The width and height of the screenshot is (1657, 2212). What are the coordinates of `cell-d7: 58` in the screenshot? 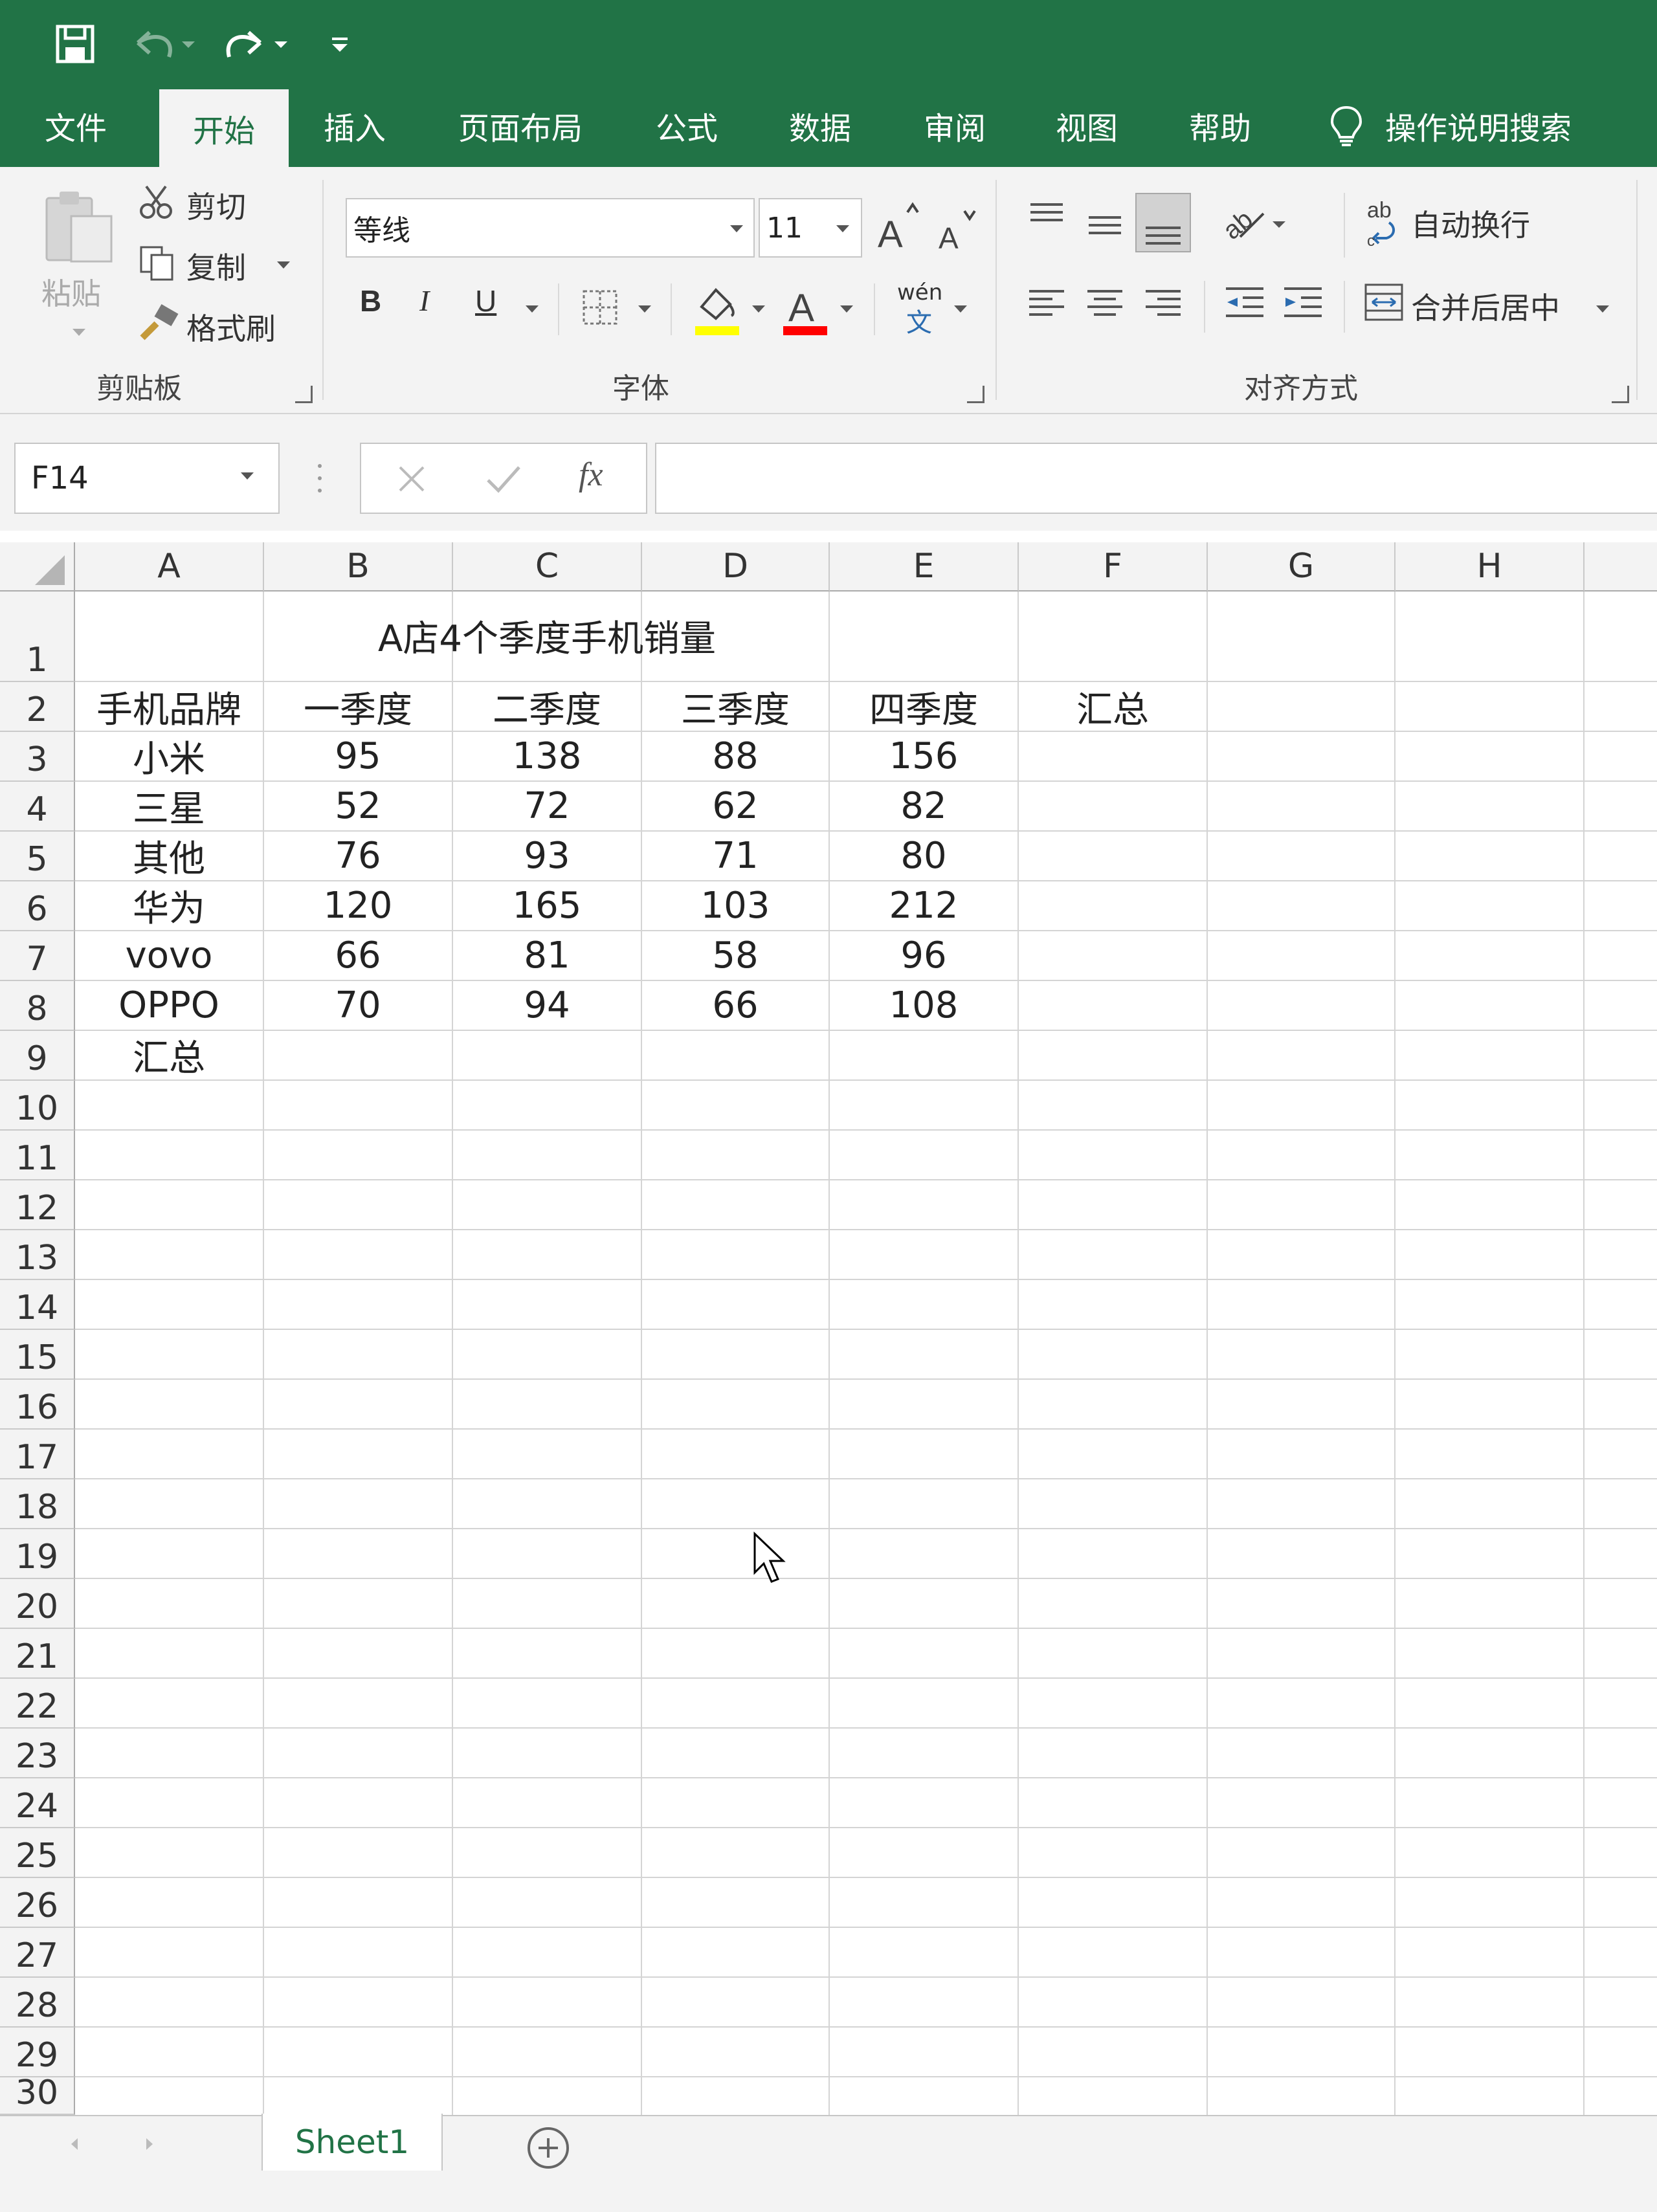 It's located at (735, 955).